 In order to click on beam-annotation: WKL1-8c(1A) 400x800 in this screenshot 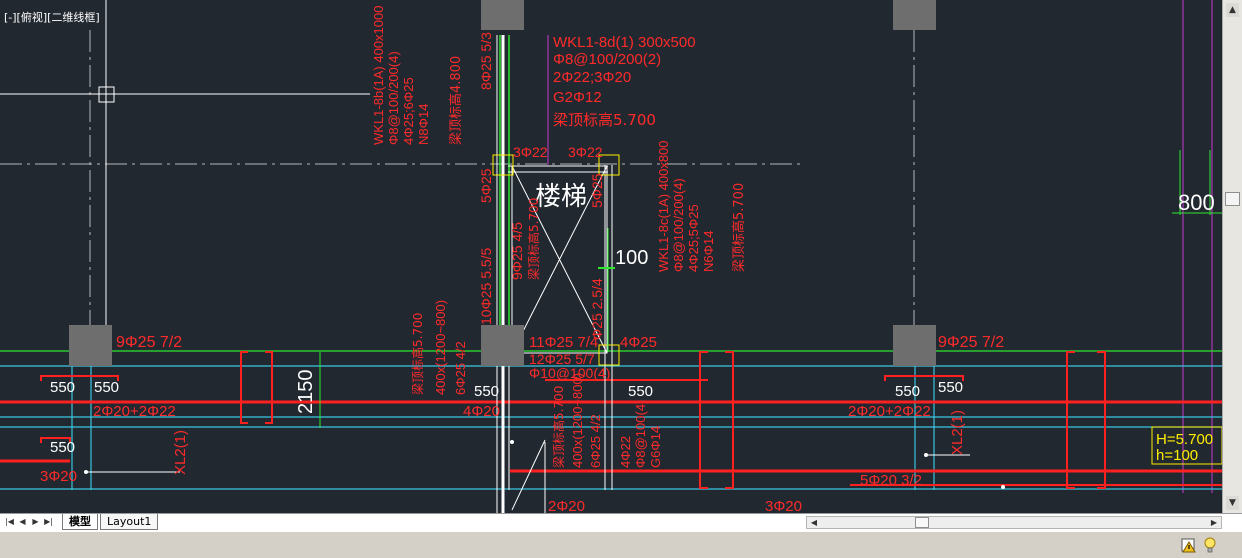, I will do `click(663, 206)`.